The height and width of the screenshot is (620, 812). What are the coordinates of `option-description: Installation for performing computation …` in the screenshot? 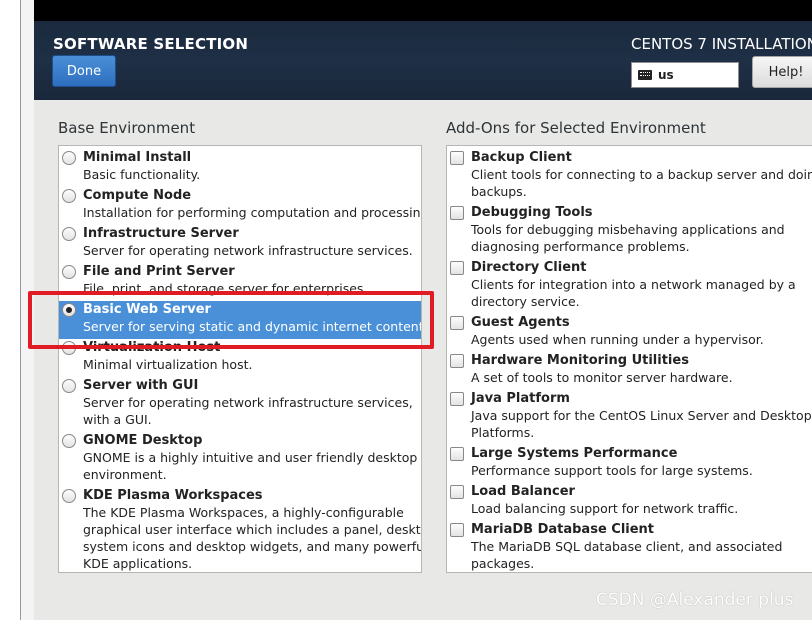 It's located at (252, 212).